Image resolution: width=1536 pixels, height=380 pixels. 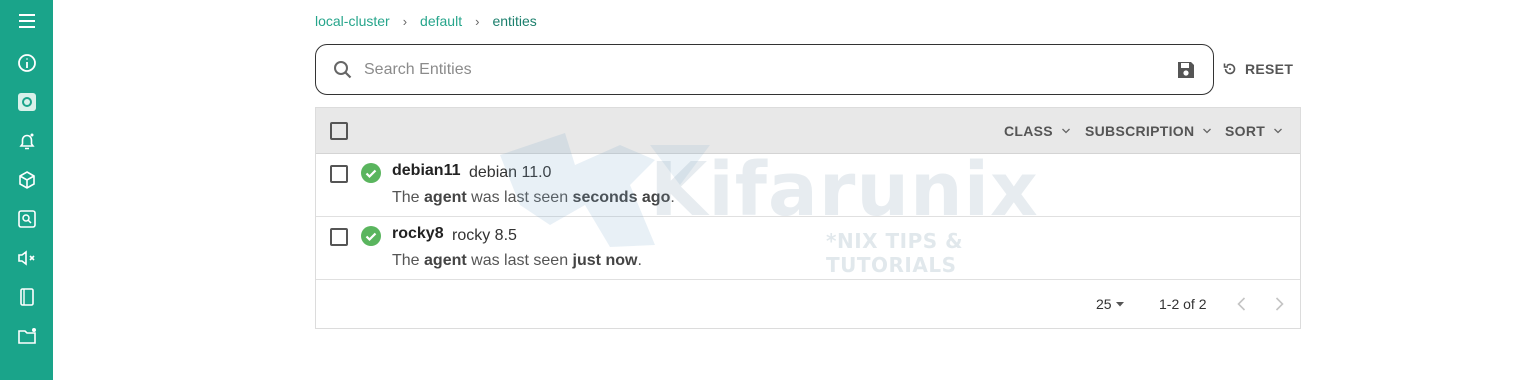 I want to click on select-all-checkbox, so click(x=339, y=131).